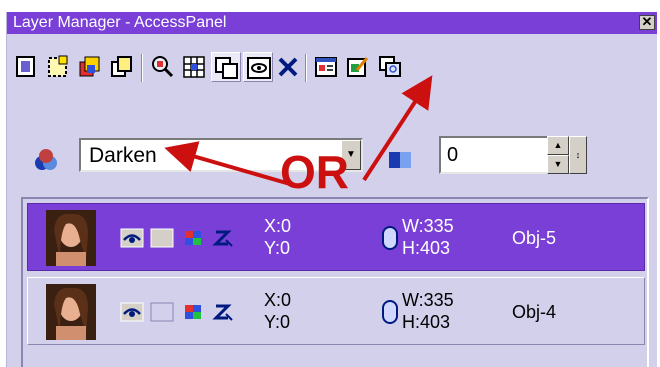 The height and width of the screenshot is (367, 660). I want to click on grid-select-icon, so click(194, 67).